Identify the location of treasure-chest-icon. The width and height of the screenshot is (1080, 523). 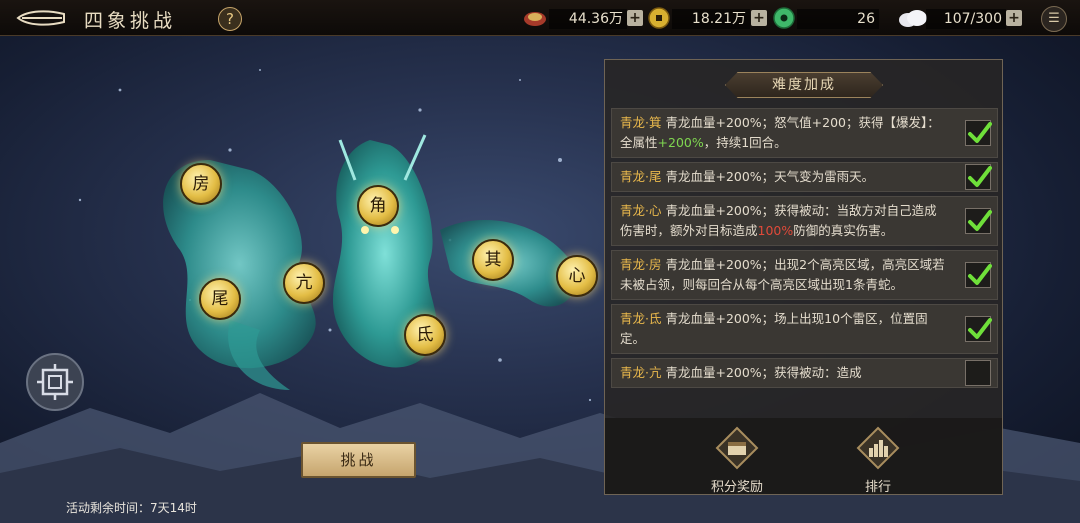
(737, 448).